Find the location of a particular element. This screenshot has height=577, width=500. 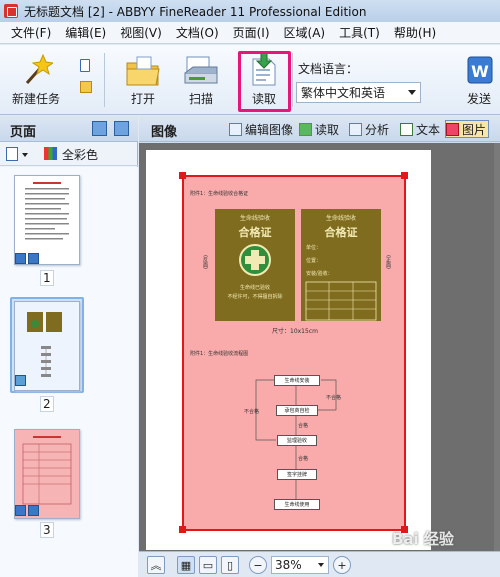

picture-area-icon is located at coordinates (452, 129).